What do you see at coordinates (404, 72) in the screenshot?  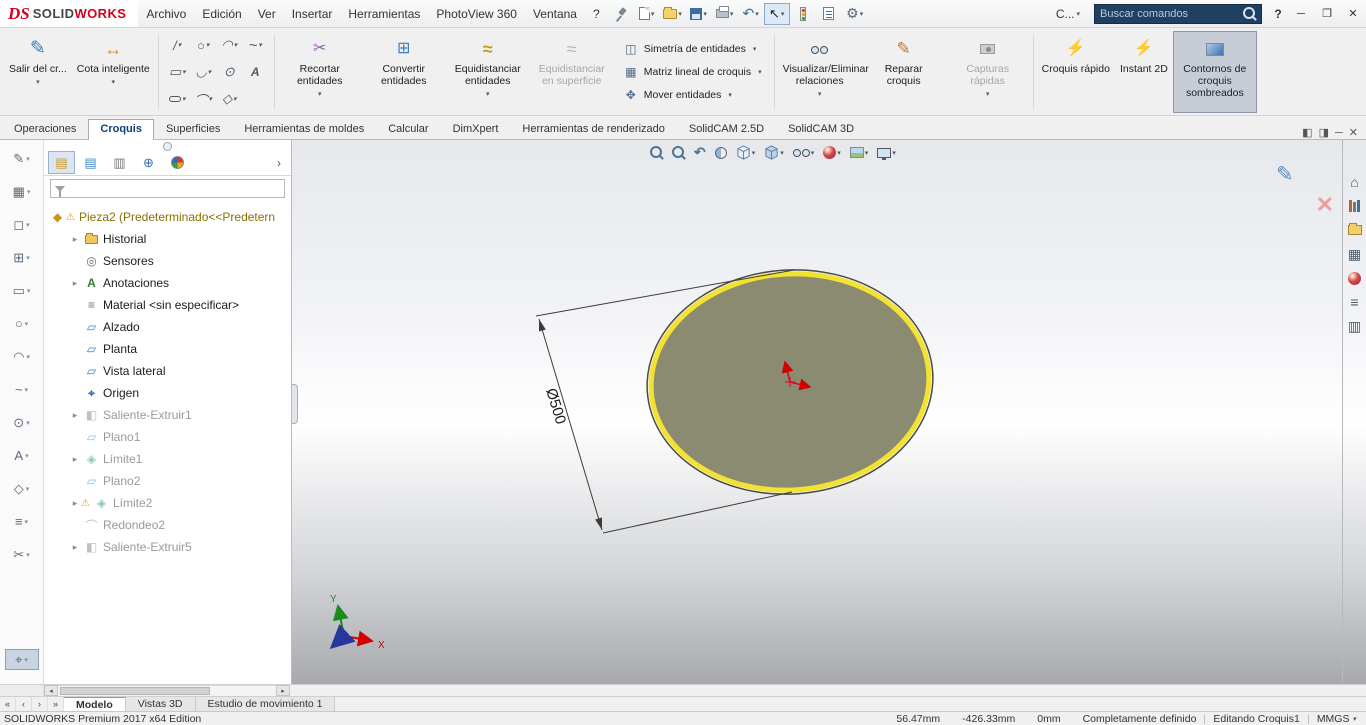 I see `convert-entities-button: Convertir entidades` at bounding box center [404, 72].